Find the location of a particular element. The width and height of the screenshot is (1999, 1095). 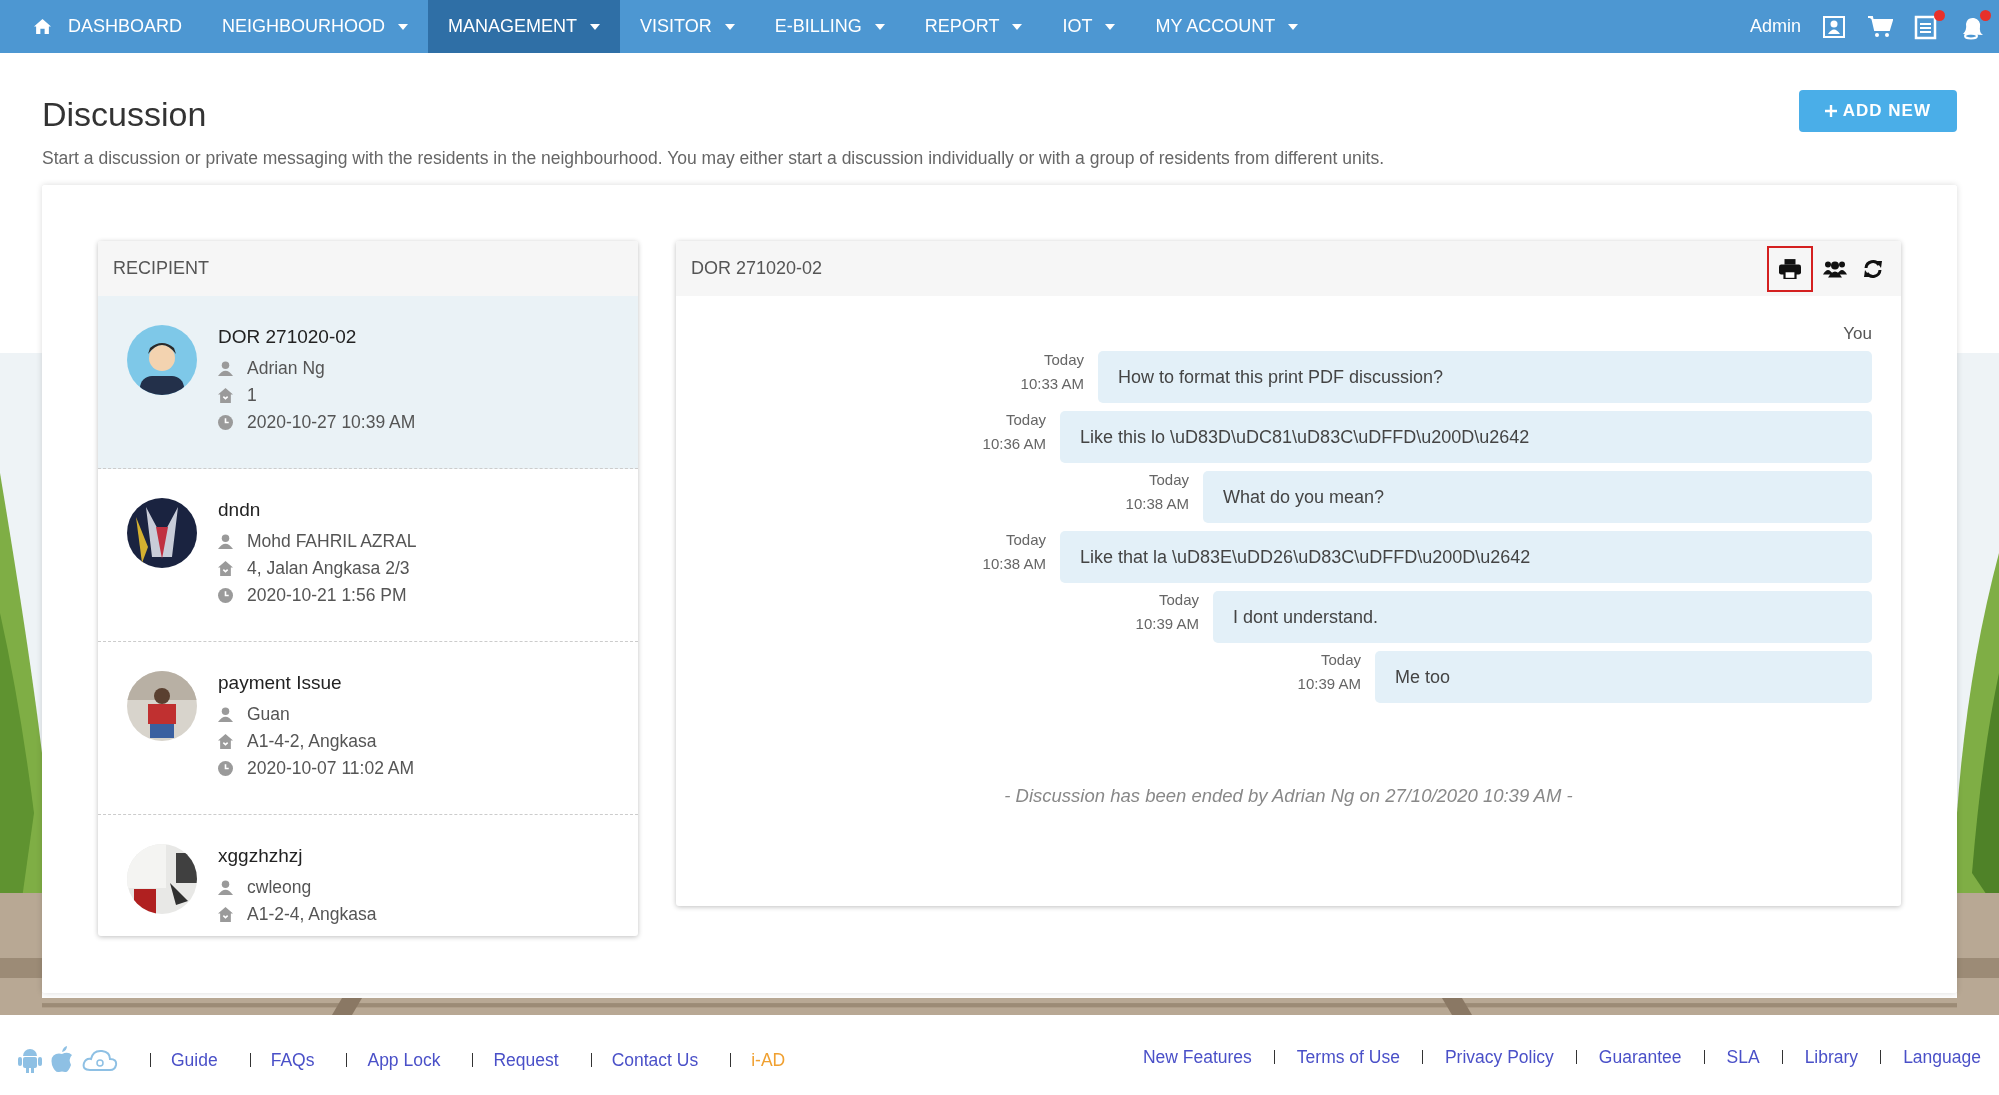

refresh-icon is located at coordinates (1873, 268).